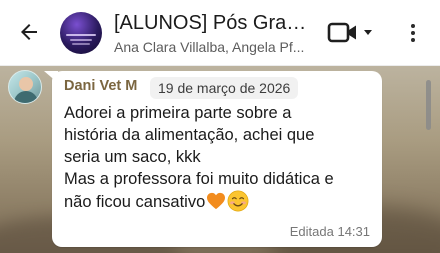 This screenshot has height=253, width=440. Describe the element at coordinates (212, 23) in the screenshot. I see `chat-title: [ALUNOS] Pós Graduação em Nutrição` at that location.